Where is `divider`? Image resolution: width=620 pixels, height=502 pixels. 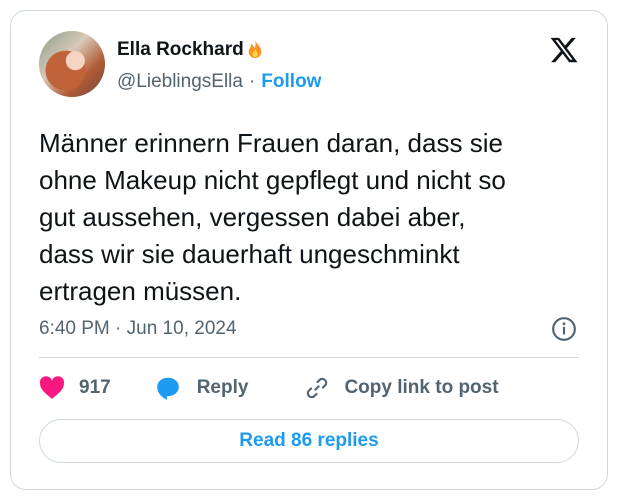 divider is located at coordinates (309, 357).